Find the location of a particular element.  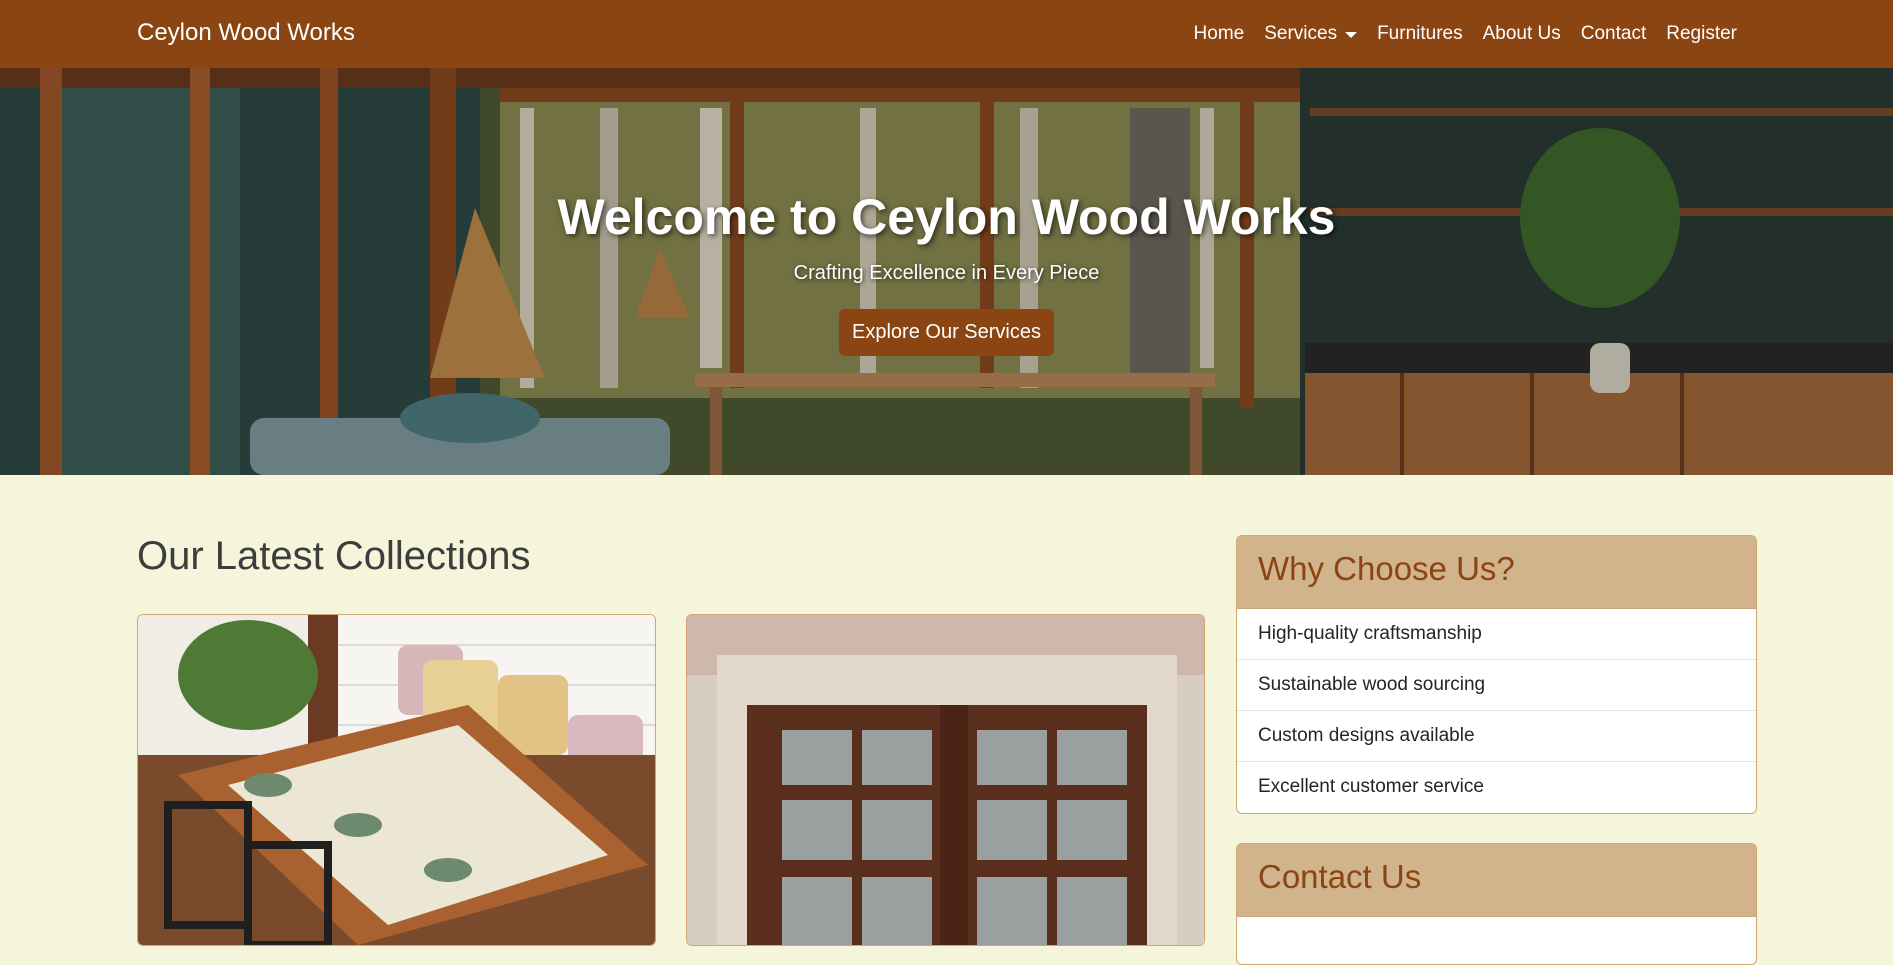

nav-furnitures: Furnitures is located at coordinates (1420, 34).